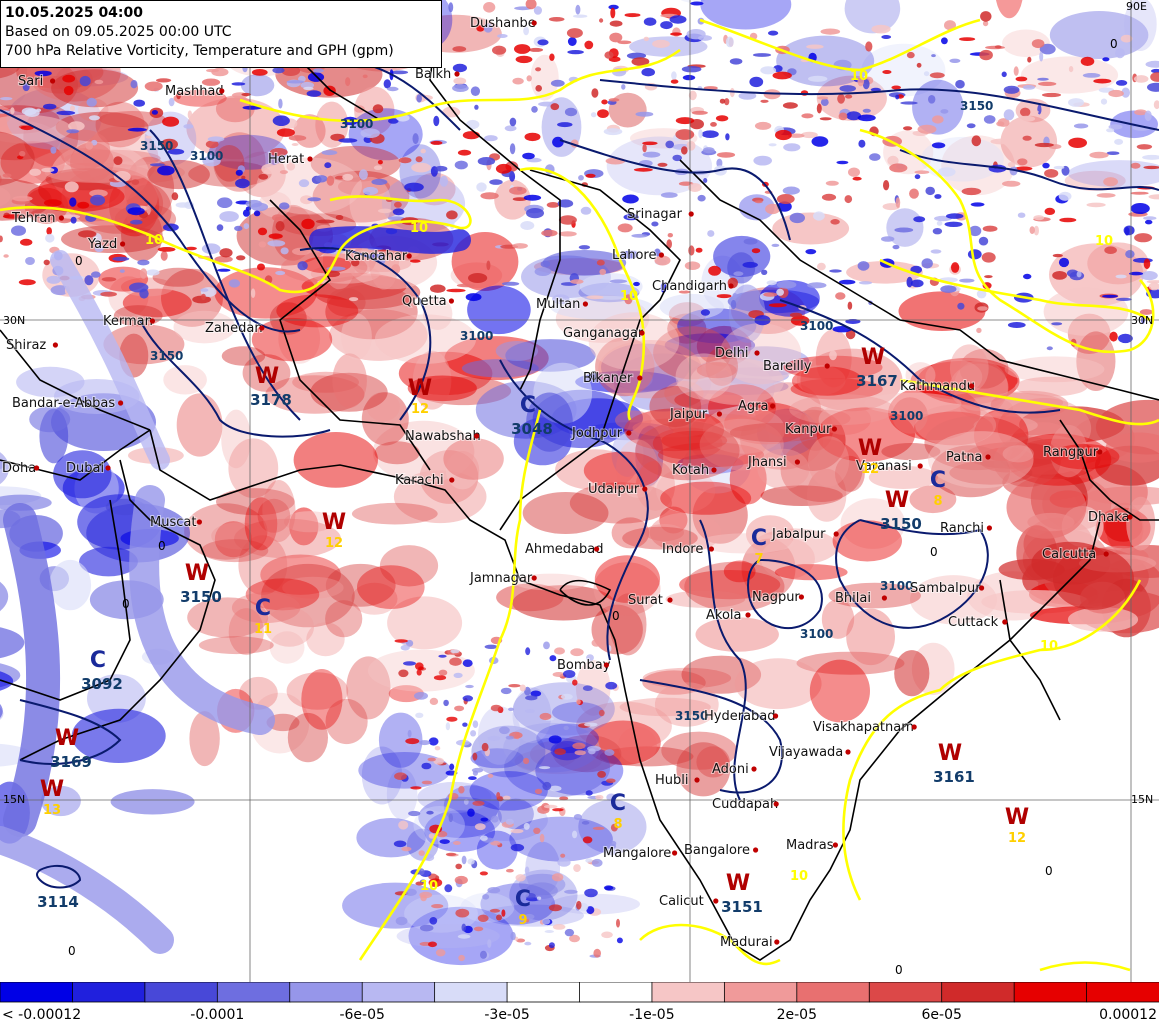  I want to click on svg-text: Jhansi, so click(767, 462).